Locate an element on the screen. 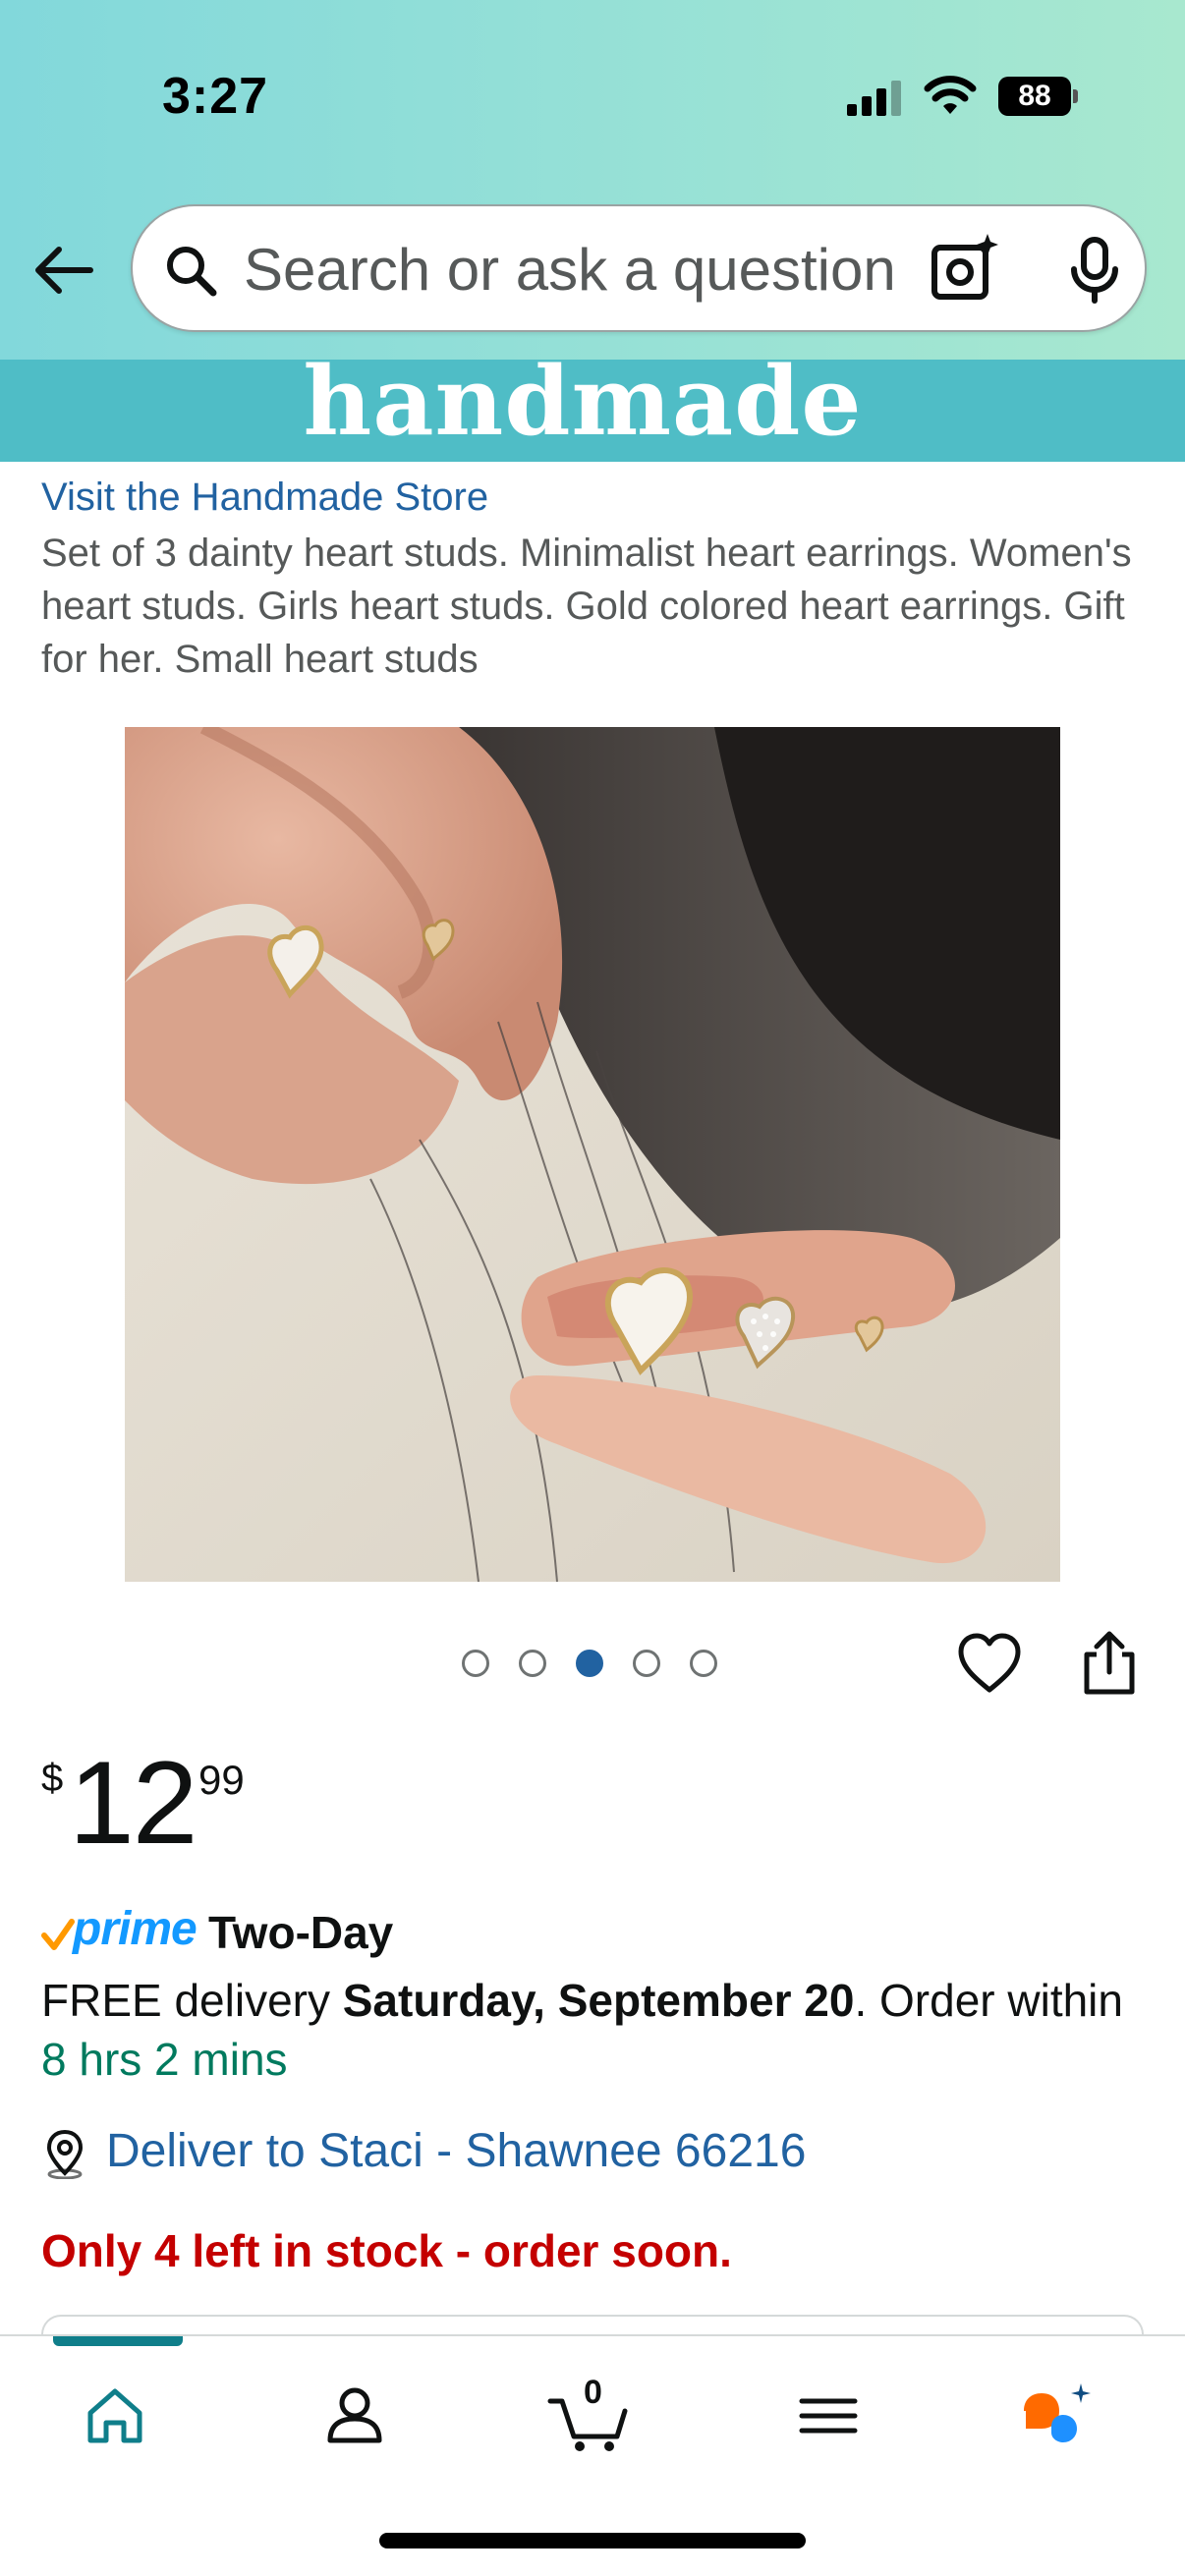 This screenshot has width=1185, height=2576. stock-warning: Only 4 left in stock - order soon. is located at coordinates (386, 2250).